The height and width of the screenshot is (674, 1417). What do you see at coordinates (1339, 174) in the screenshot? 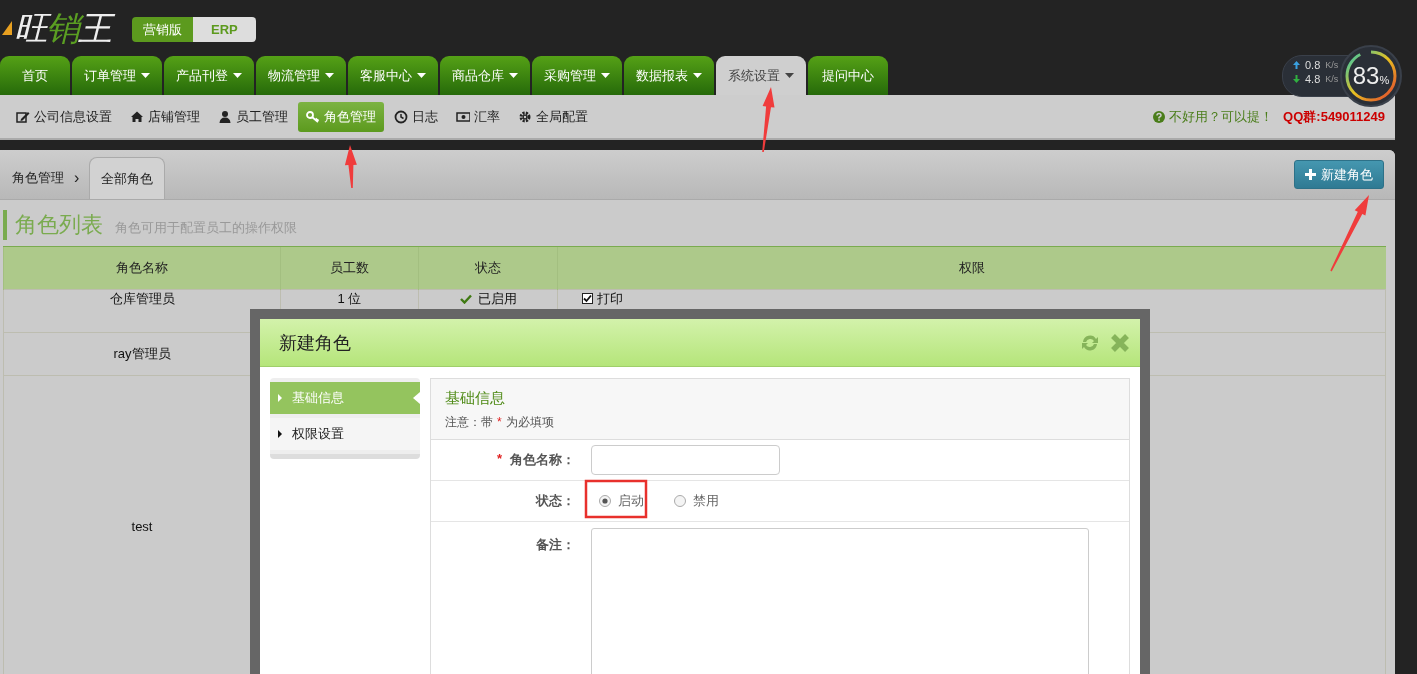
I see `new-role-button: 新建角色` at bounding box center [1339, 174].